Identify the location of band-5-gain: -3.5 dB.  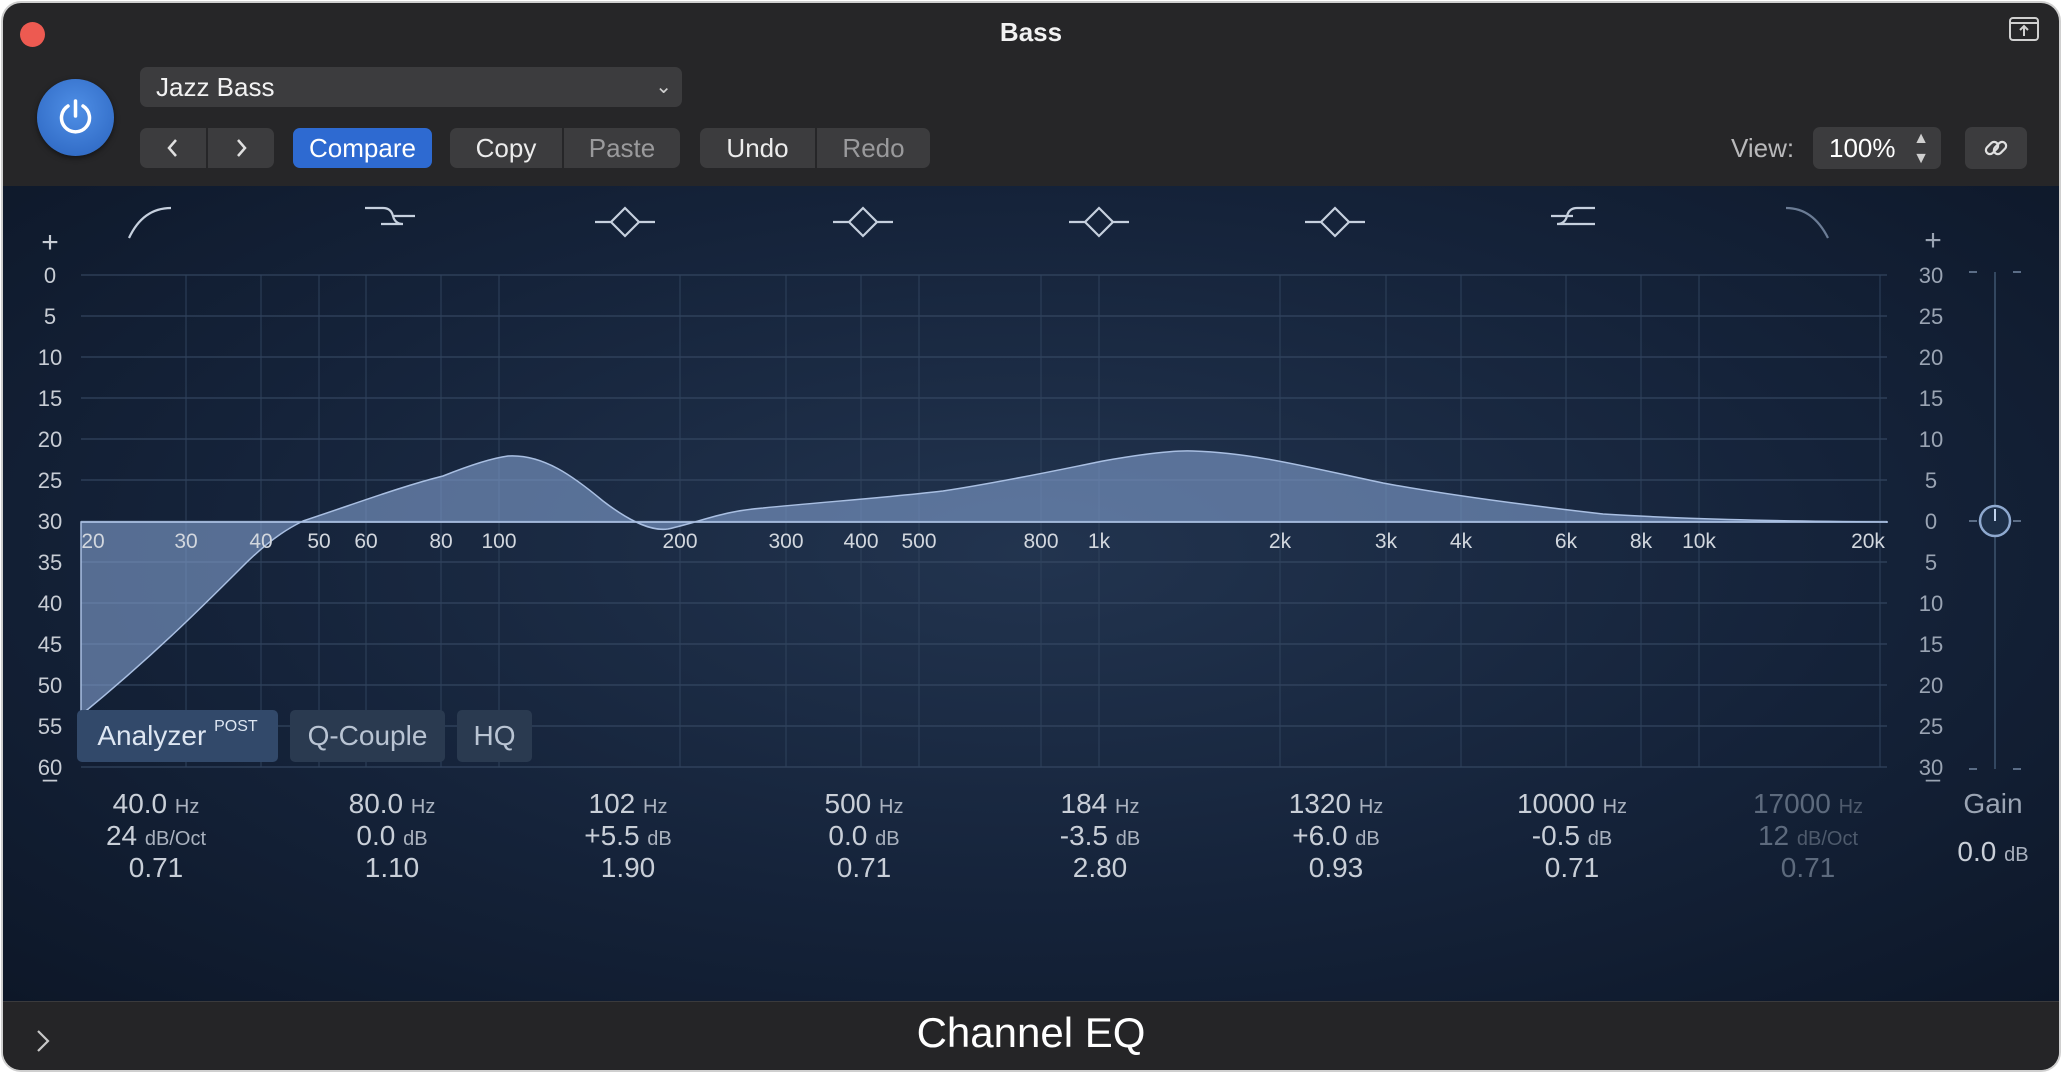
(1100, 836).